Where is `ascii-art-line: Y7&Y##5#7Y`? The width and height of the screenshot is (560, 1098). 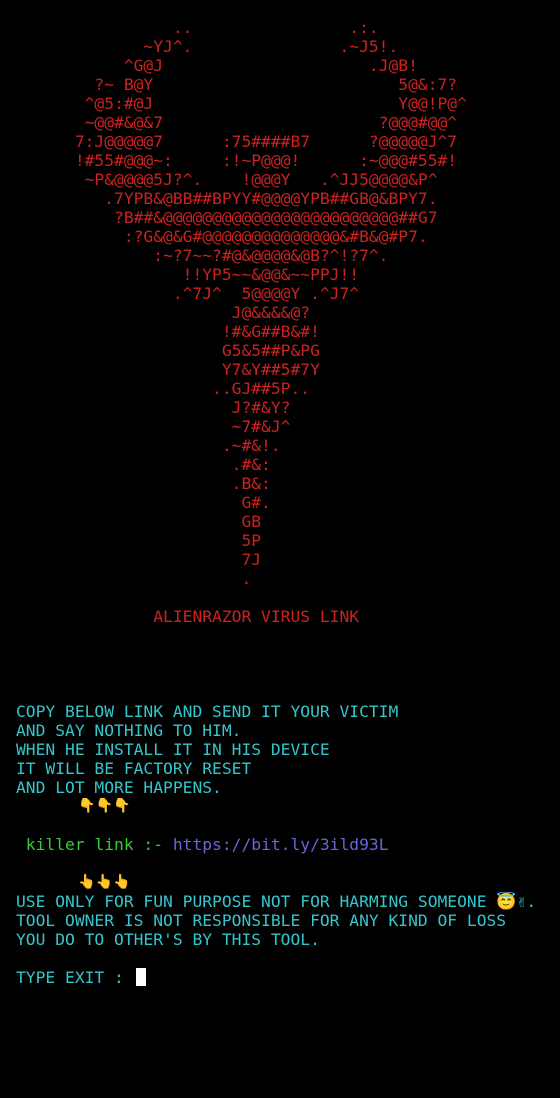
ascii-art-line: Y7&Y##5#7Y is located at coordinates (168, 369).